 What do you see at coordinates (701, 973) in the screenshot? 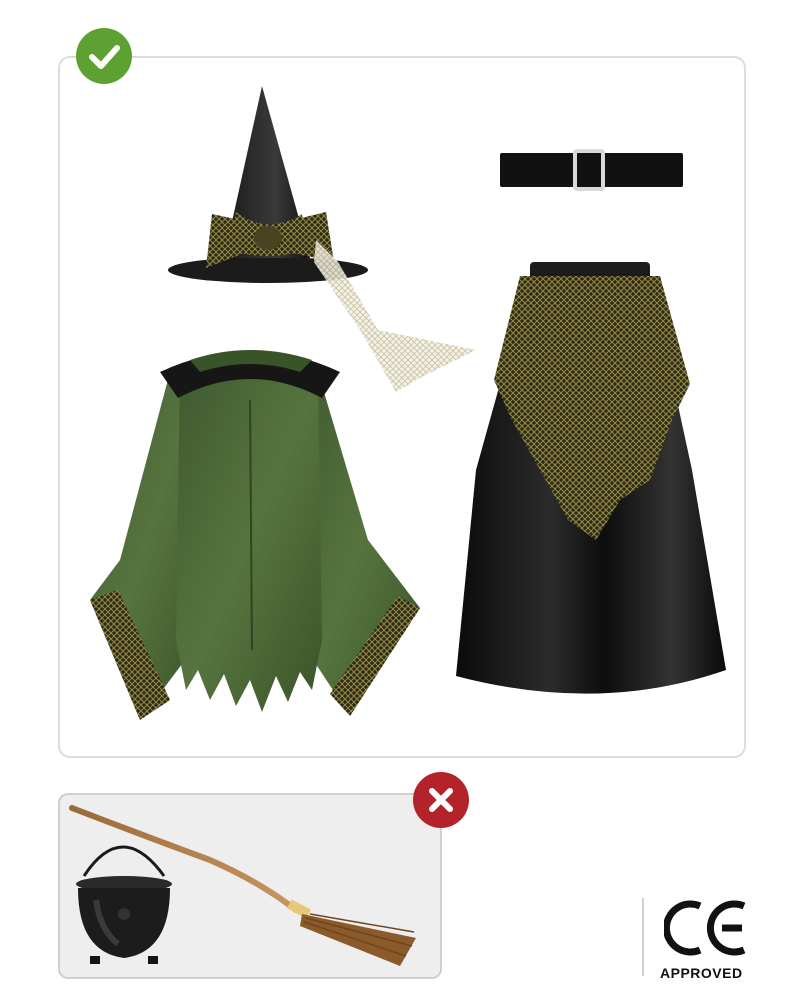
I see `certification-label: APPROVED` at bounding box center [701, 973].